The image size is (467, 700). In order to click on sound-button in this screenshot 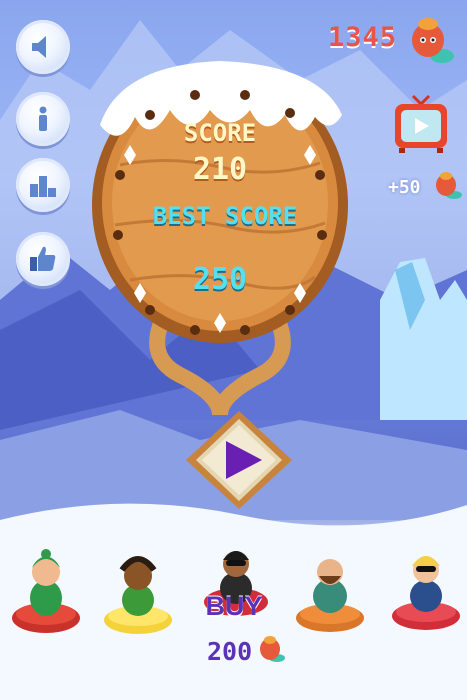, I will do `click(43, 47)`.